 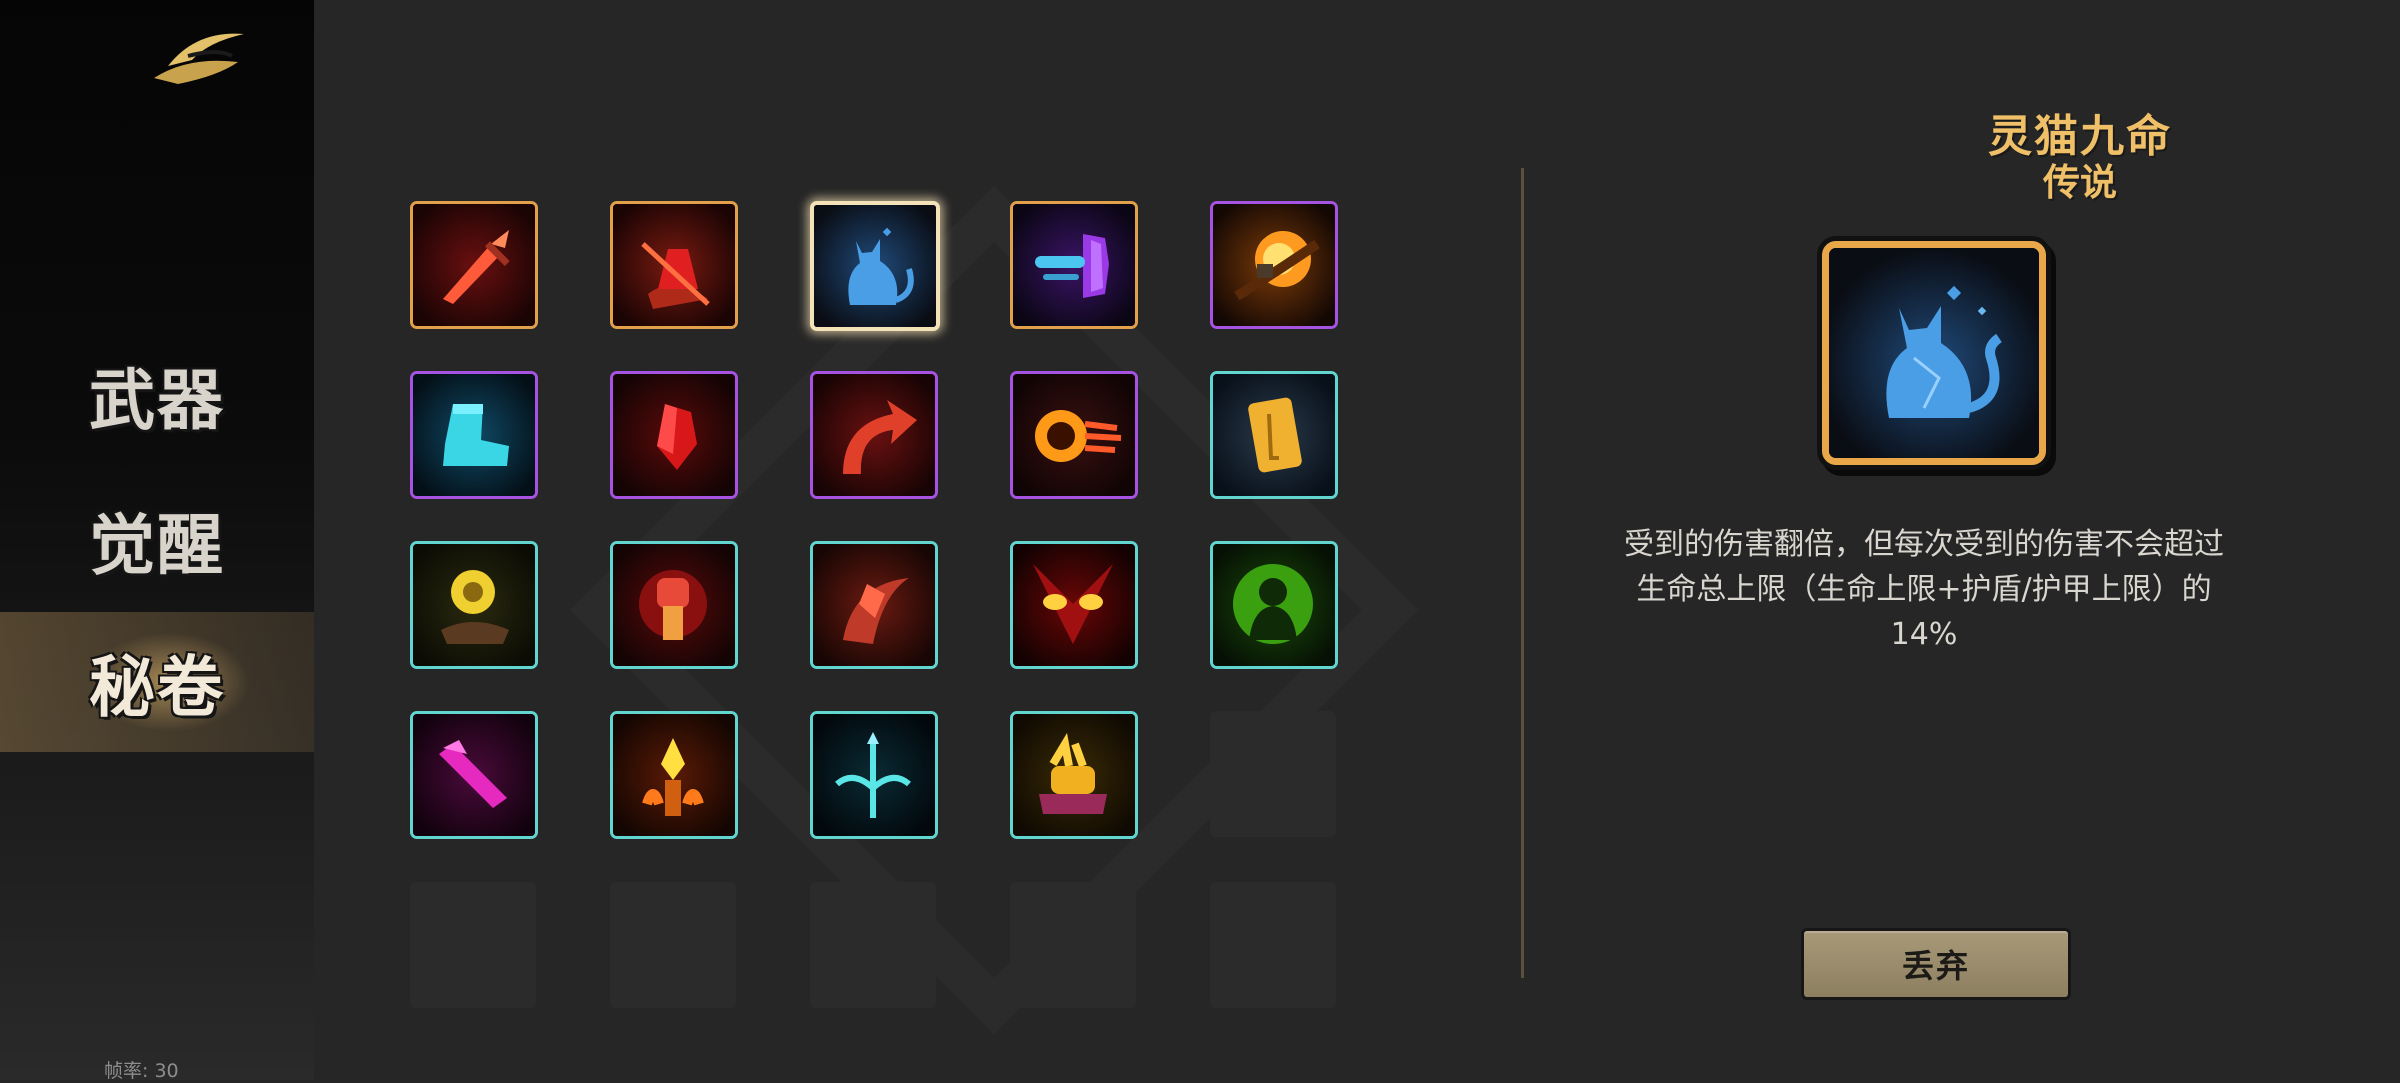 I want to click on inventory-slot-fire-orb-icon, so click(x=1074, y=435).